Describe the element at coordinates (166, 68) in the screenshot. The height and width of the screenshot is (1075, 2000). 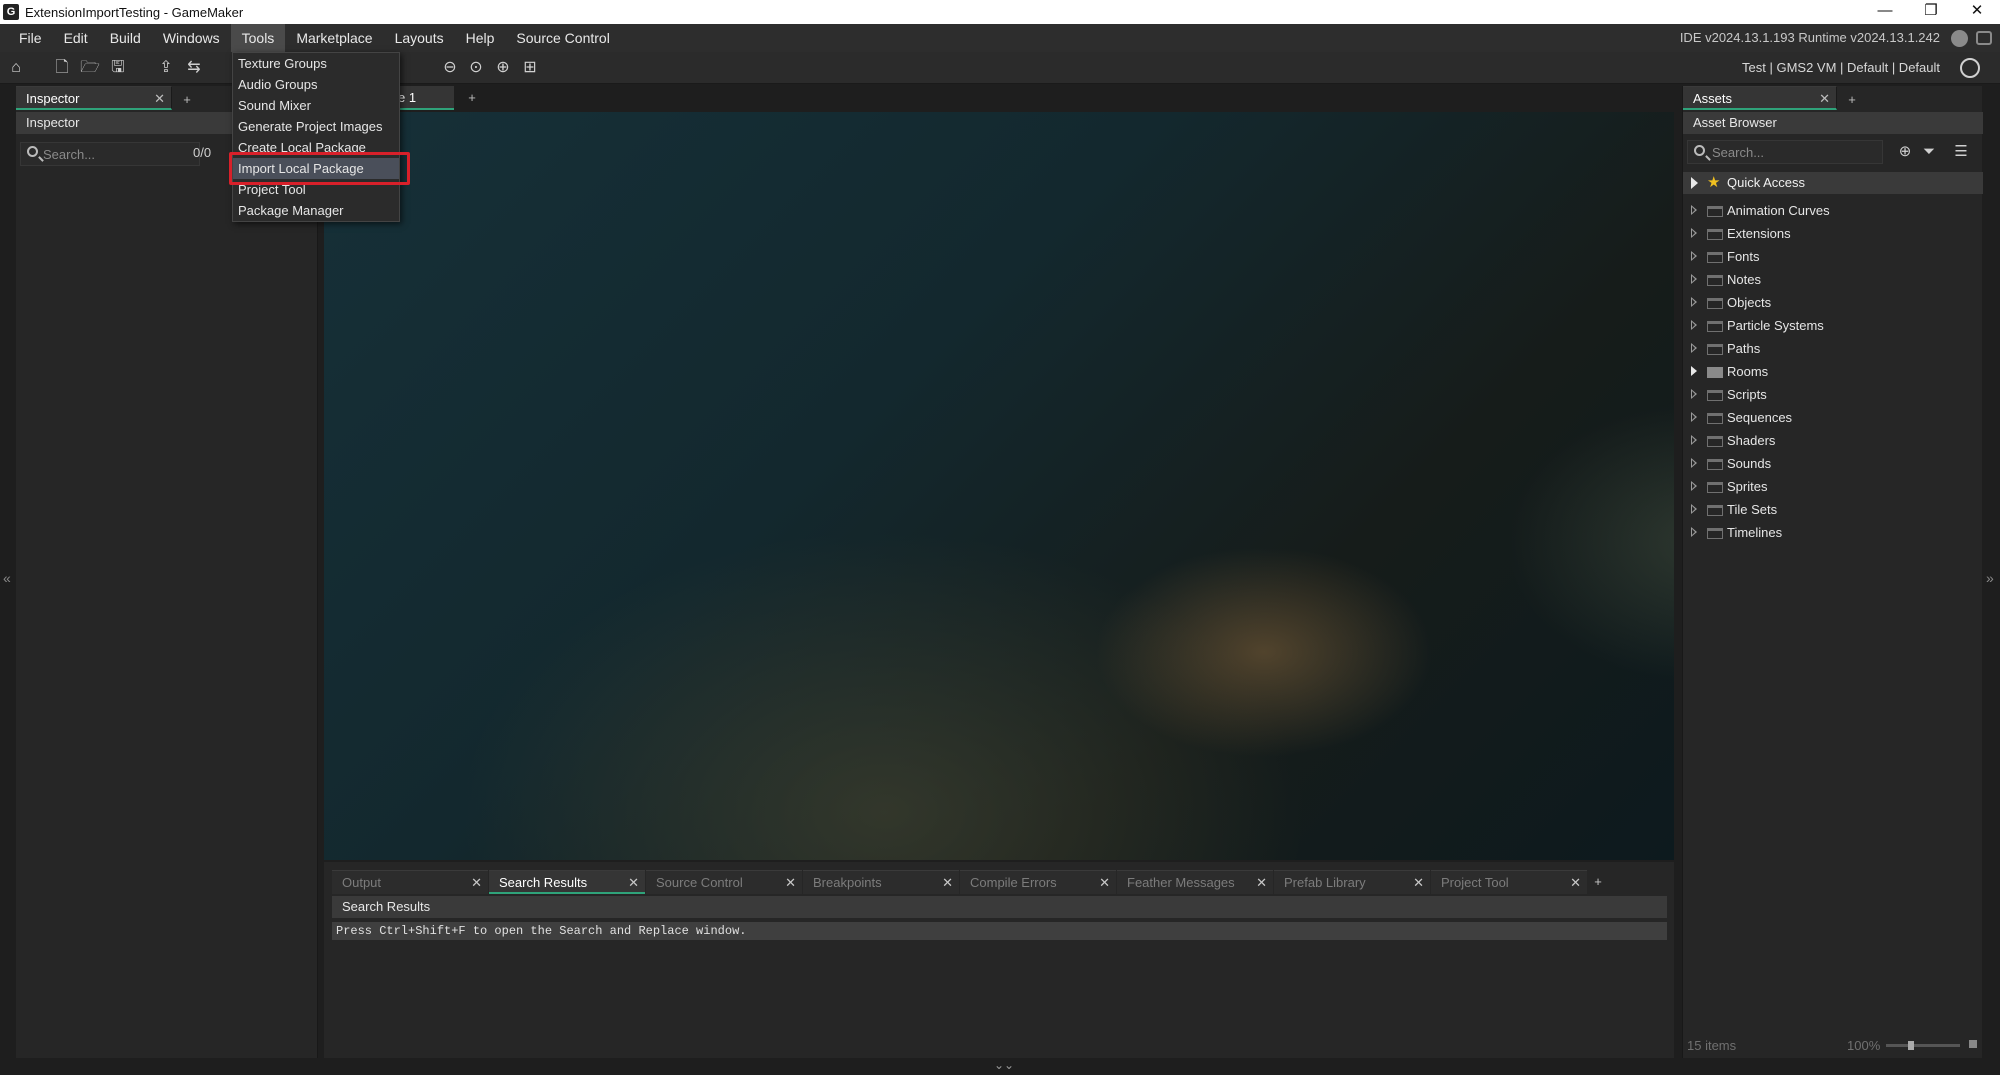
I see `export-icon: ⇪` at that location.